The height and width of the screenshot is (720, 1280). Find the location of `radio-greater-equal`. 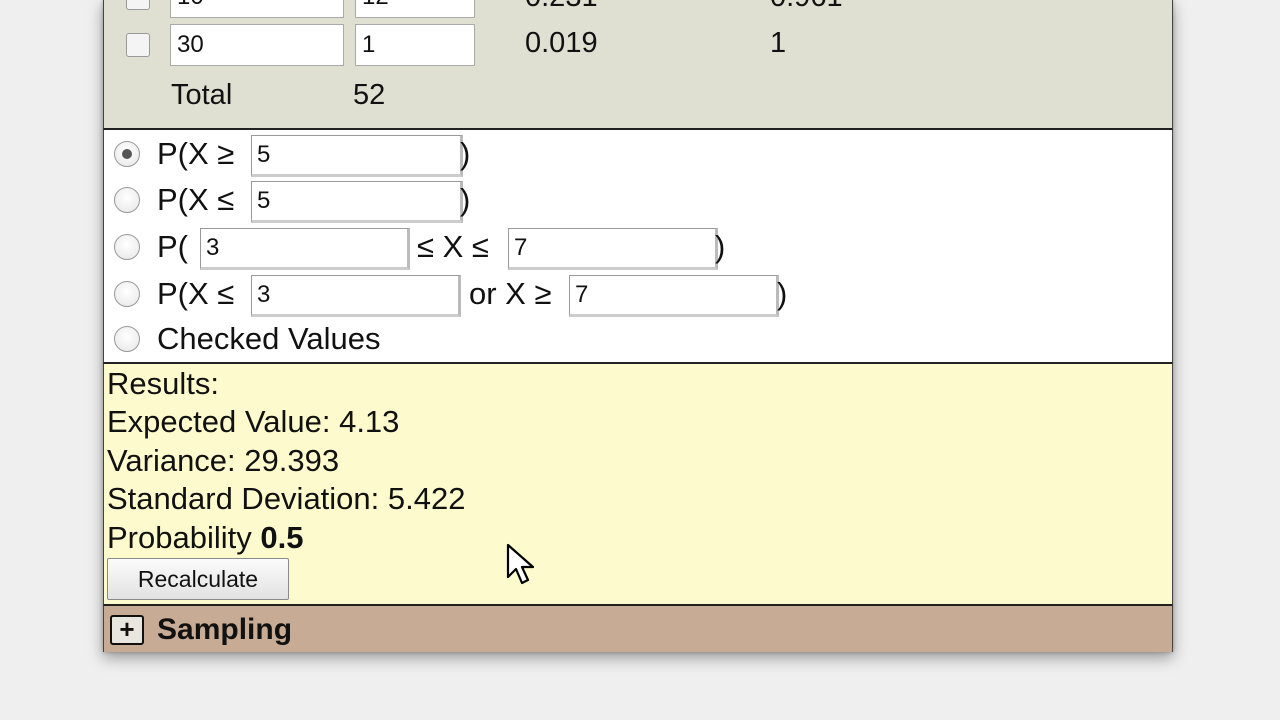

radio-greater-equal is located at coordinates (127, 154).